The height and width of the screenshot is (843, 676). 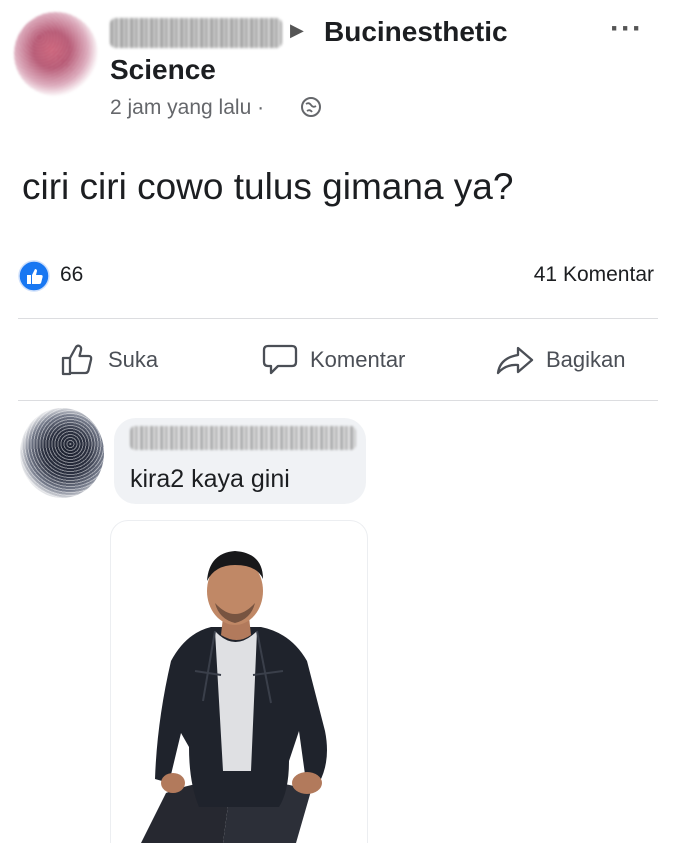 What do you see at coordinates (62, 453) in the screenshot?
I see `comment-author-avatar` at bounding box center [62, 453].